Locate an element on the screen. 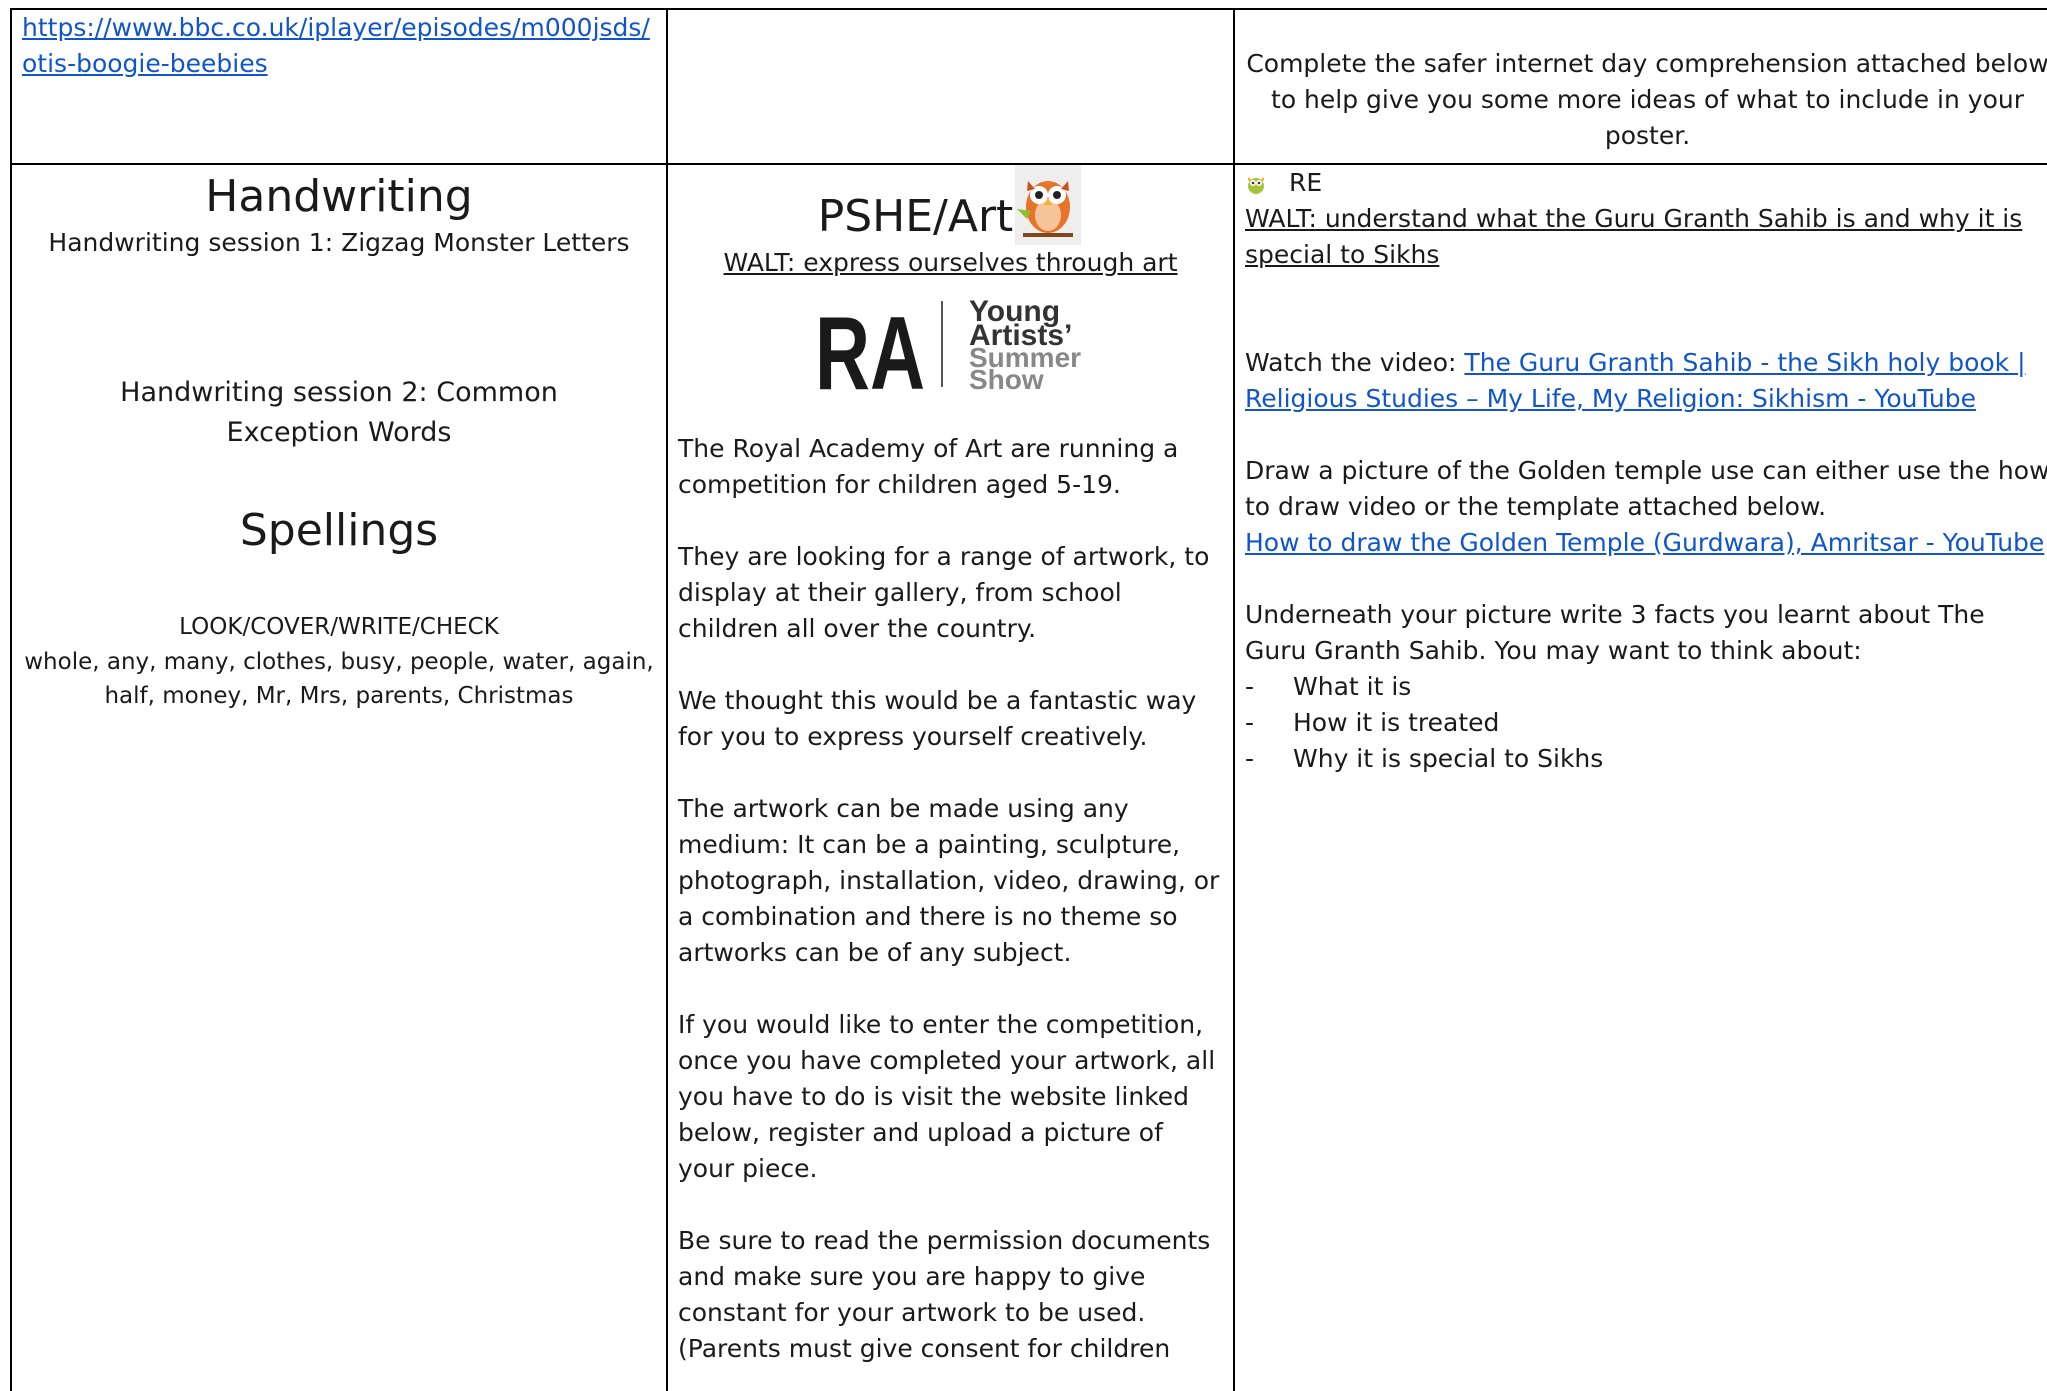 The width and height of the screenshot is (2047, 1391). re-heading: RE is located at coordinates (1306, 182).